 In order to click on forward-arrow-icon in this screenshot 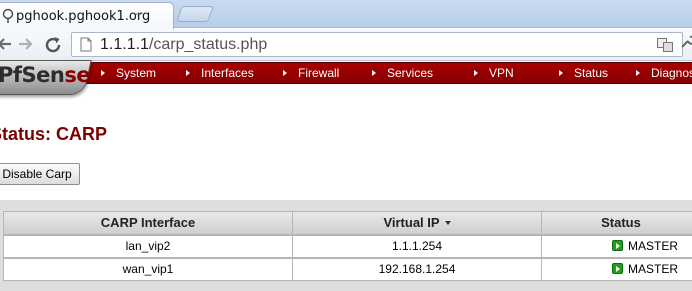, I will do `click(26, 44)`.